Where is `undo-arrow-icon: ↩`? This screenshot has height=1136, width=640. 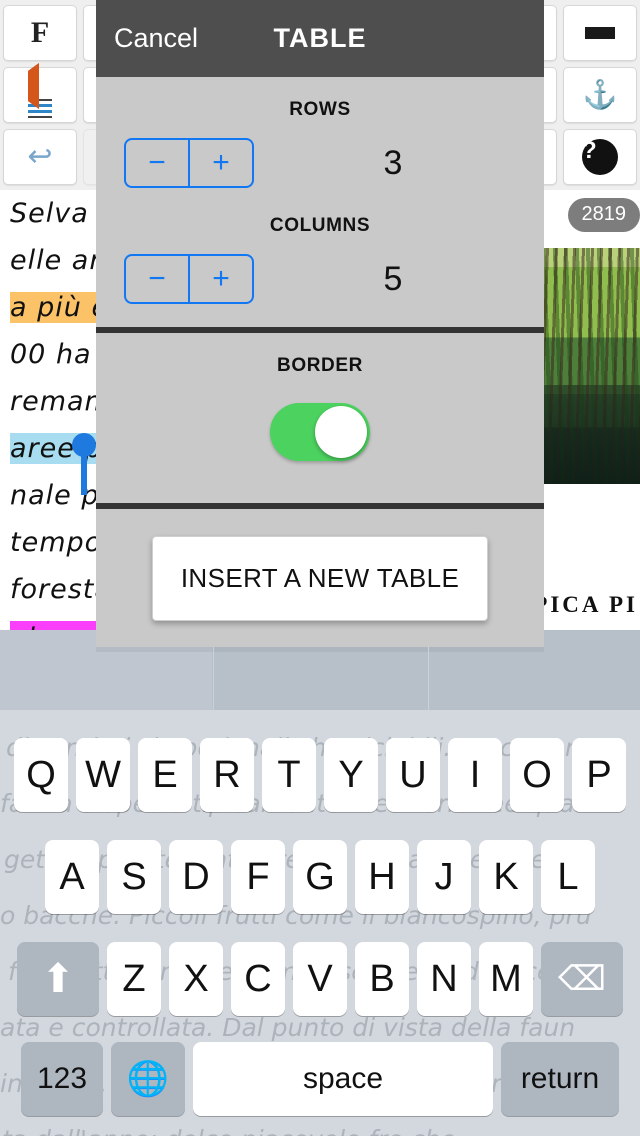 undo-arrow-icon: ↩ is located at coordinates (40, 156).